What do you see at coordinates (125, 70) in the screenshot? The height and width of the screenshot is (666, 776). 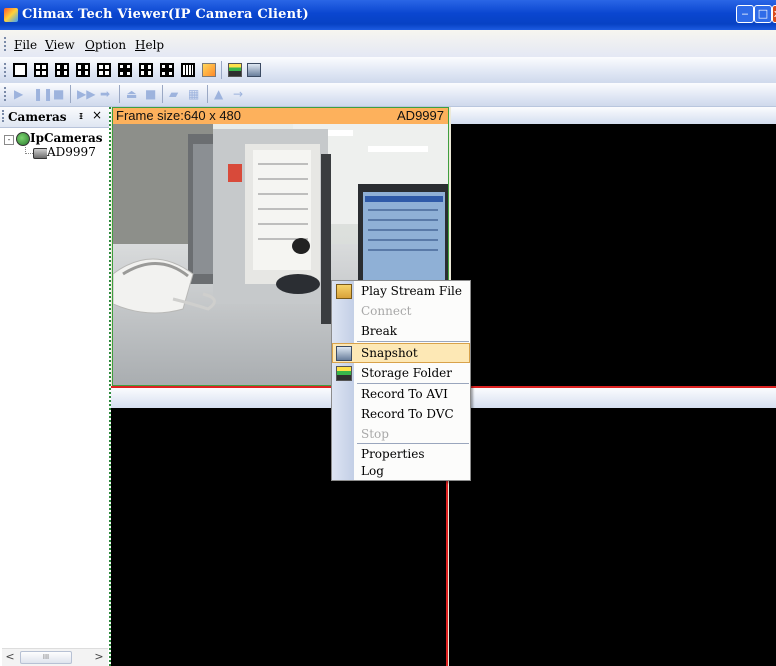 I see `nine-view-icon` at bounding box center [125, 70].